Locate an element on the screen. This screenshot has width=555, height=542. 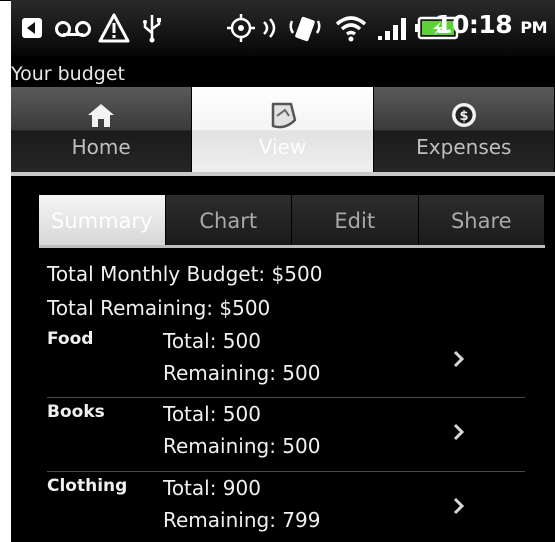
app-title: Your budget is located at coordinates (68, 74).